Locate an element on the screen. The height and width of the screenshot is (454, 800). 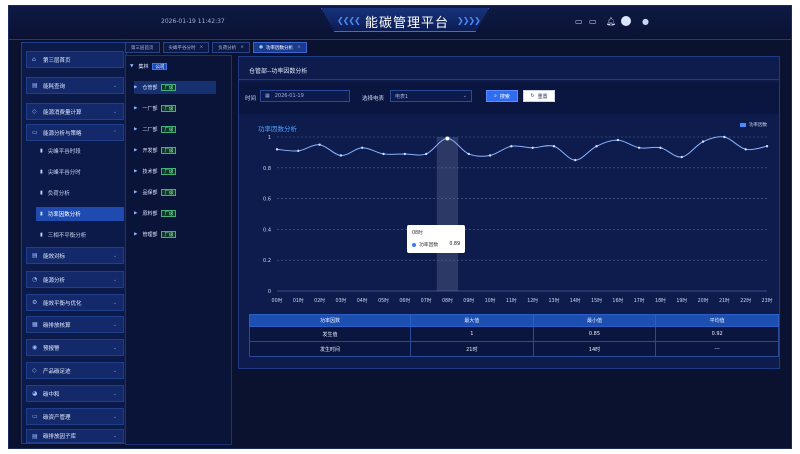
filter-bar: 时间 ▦ 2026-01-19 选择电表 电表1 ⌄ ⌕ 搜索 ↻ 重置 is located at coordinates (509, 98).